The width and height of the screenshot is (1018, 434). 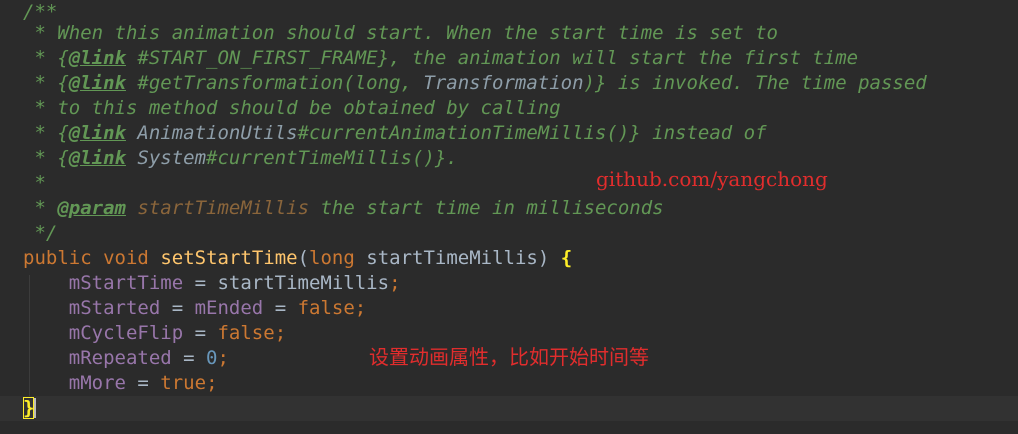 I want to click on field-mRepeated: mRepeated, so click(x=120, y=358).